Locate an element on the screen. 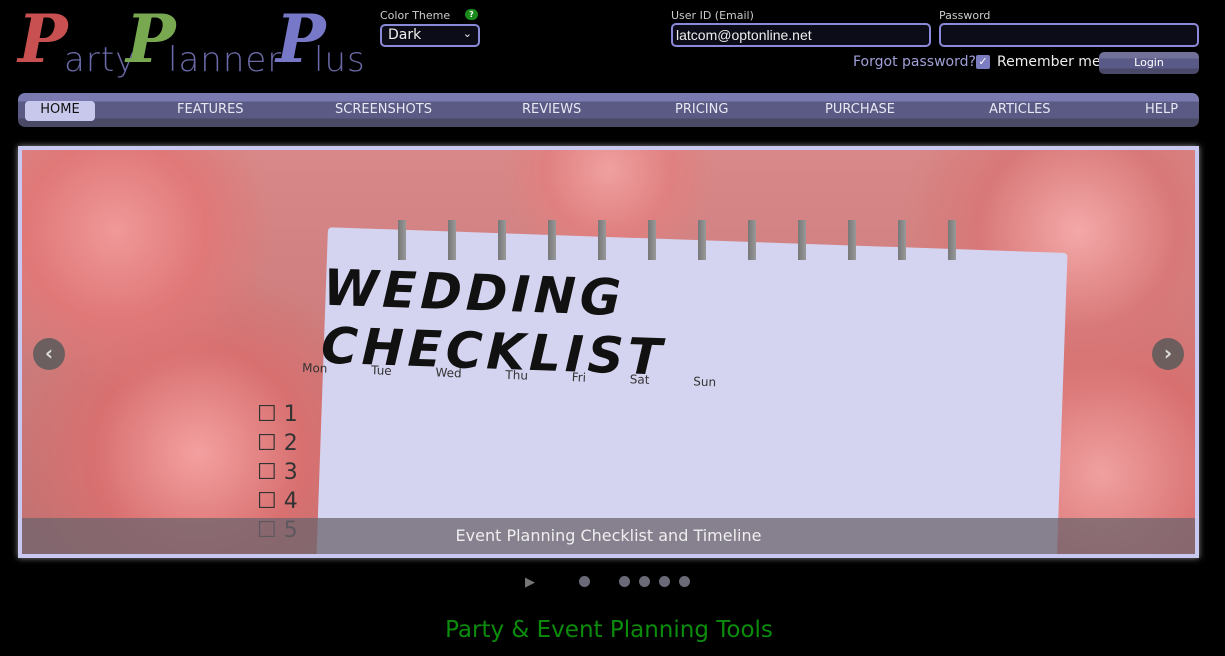 The image size is (1225, 656). logo-text: lus is located at coordinates (340, 60).